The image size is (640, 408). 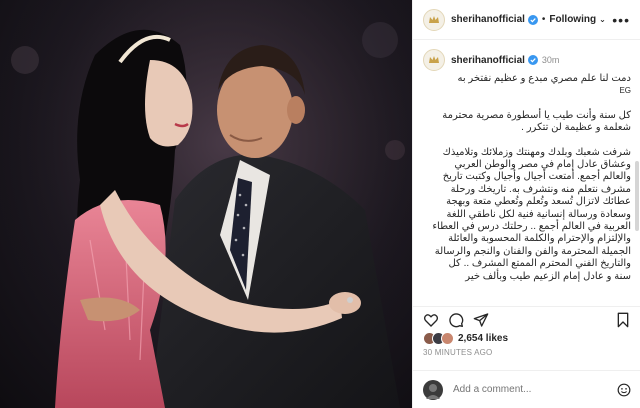 What do you see at coordinates (526, 20) in the screenshot?
I see `post-header: sherihanofficial • Following ⌄ •••` at bounding box center [526, 20].